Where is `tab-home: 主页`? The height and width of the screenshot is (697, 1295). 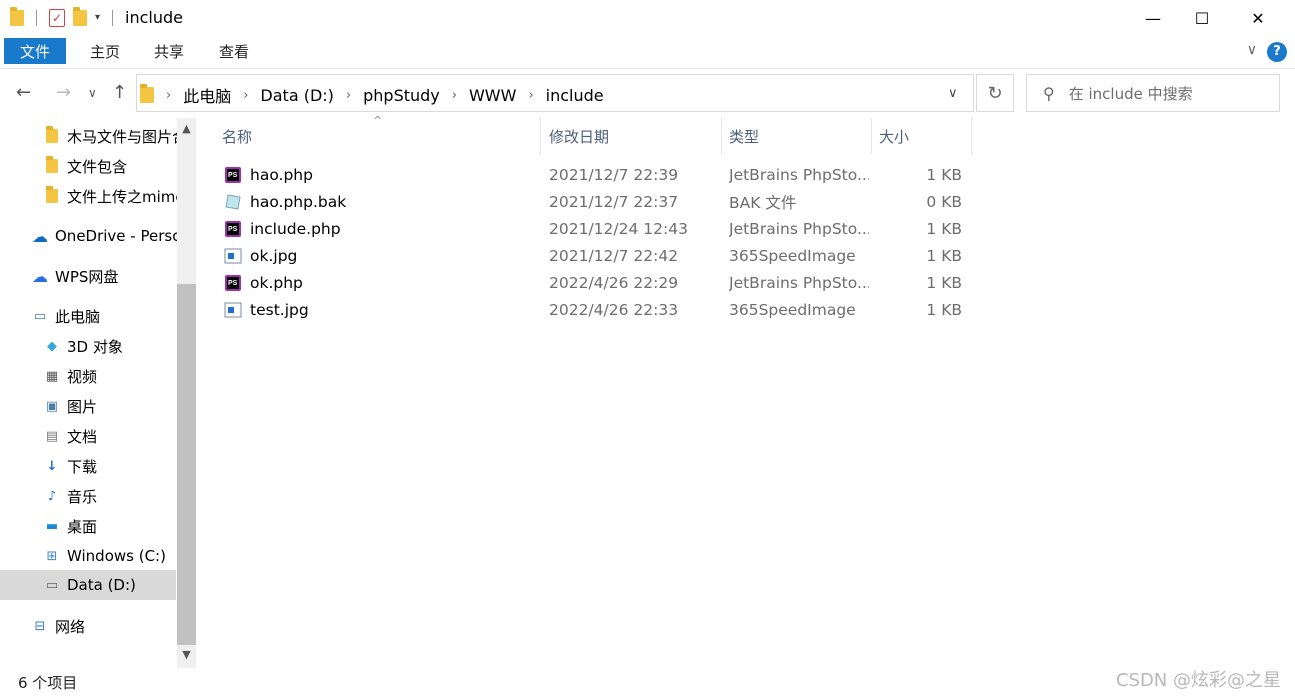
tab-home: 主页 is located at coordinates (105, 51).